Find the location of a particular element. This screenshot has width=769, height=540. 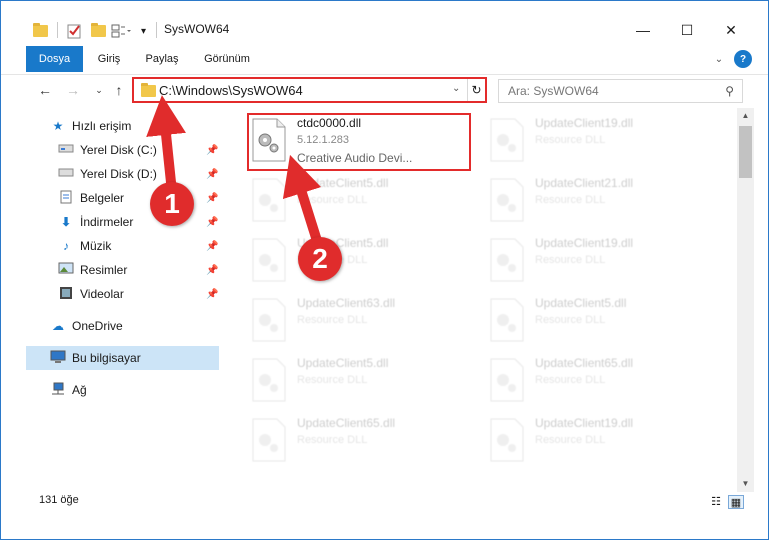

tab-file: Dosya is located at coordinates (54, 59).